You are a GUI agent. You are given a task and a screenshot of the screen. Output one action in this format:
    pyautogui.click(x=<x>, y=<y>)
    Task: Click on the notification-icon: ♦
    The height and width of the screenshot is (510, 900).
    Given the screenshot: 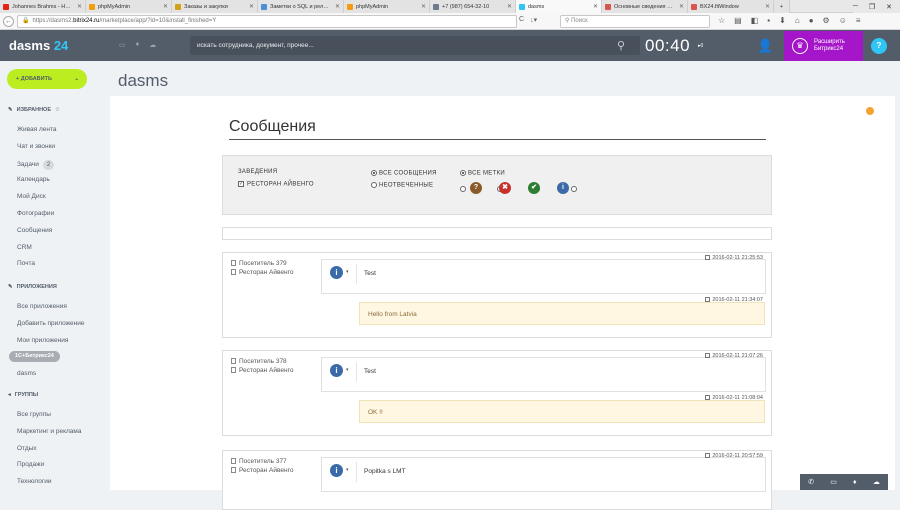 What is the action you would take?
    pyautogui.click(x=855, y=482)
    